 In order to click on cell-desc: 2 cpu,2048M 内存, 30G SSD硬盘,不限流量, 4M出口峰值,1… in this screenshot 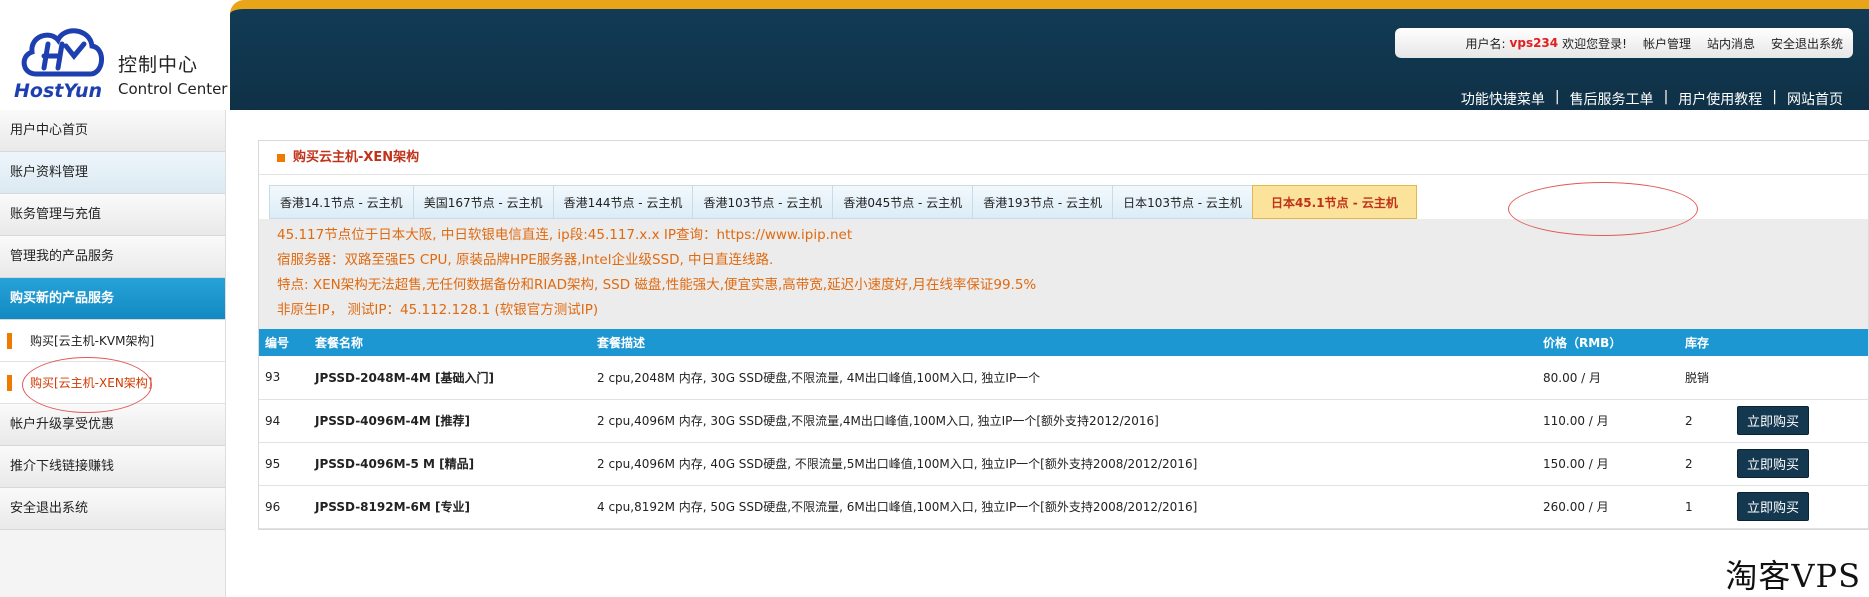, I will do `click(819, 377)`.